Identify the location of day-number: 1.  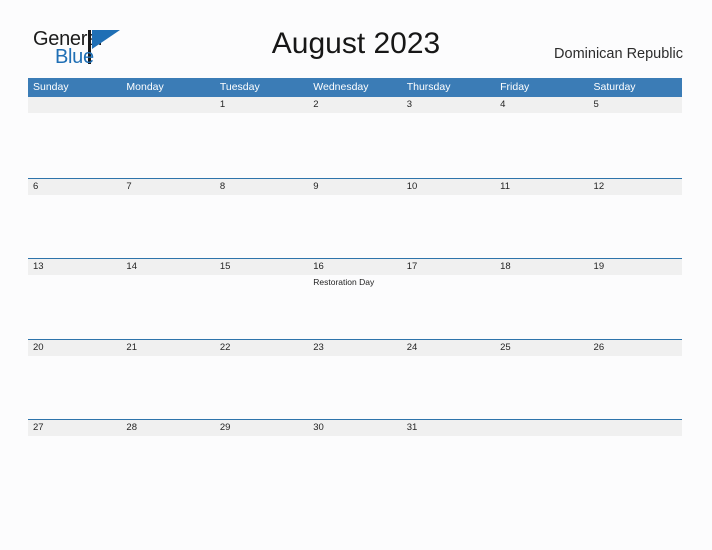
(222, 104).